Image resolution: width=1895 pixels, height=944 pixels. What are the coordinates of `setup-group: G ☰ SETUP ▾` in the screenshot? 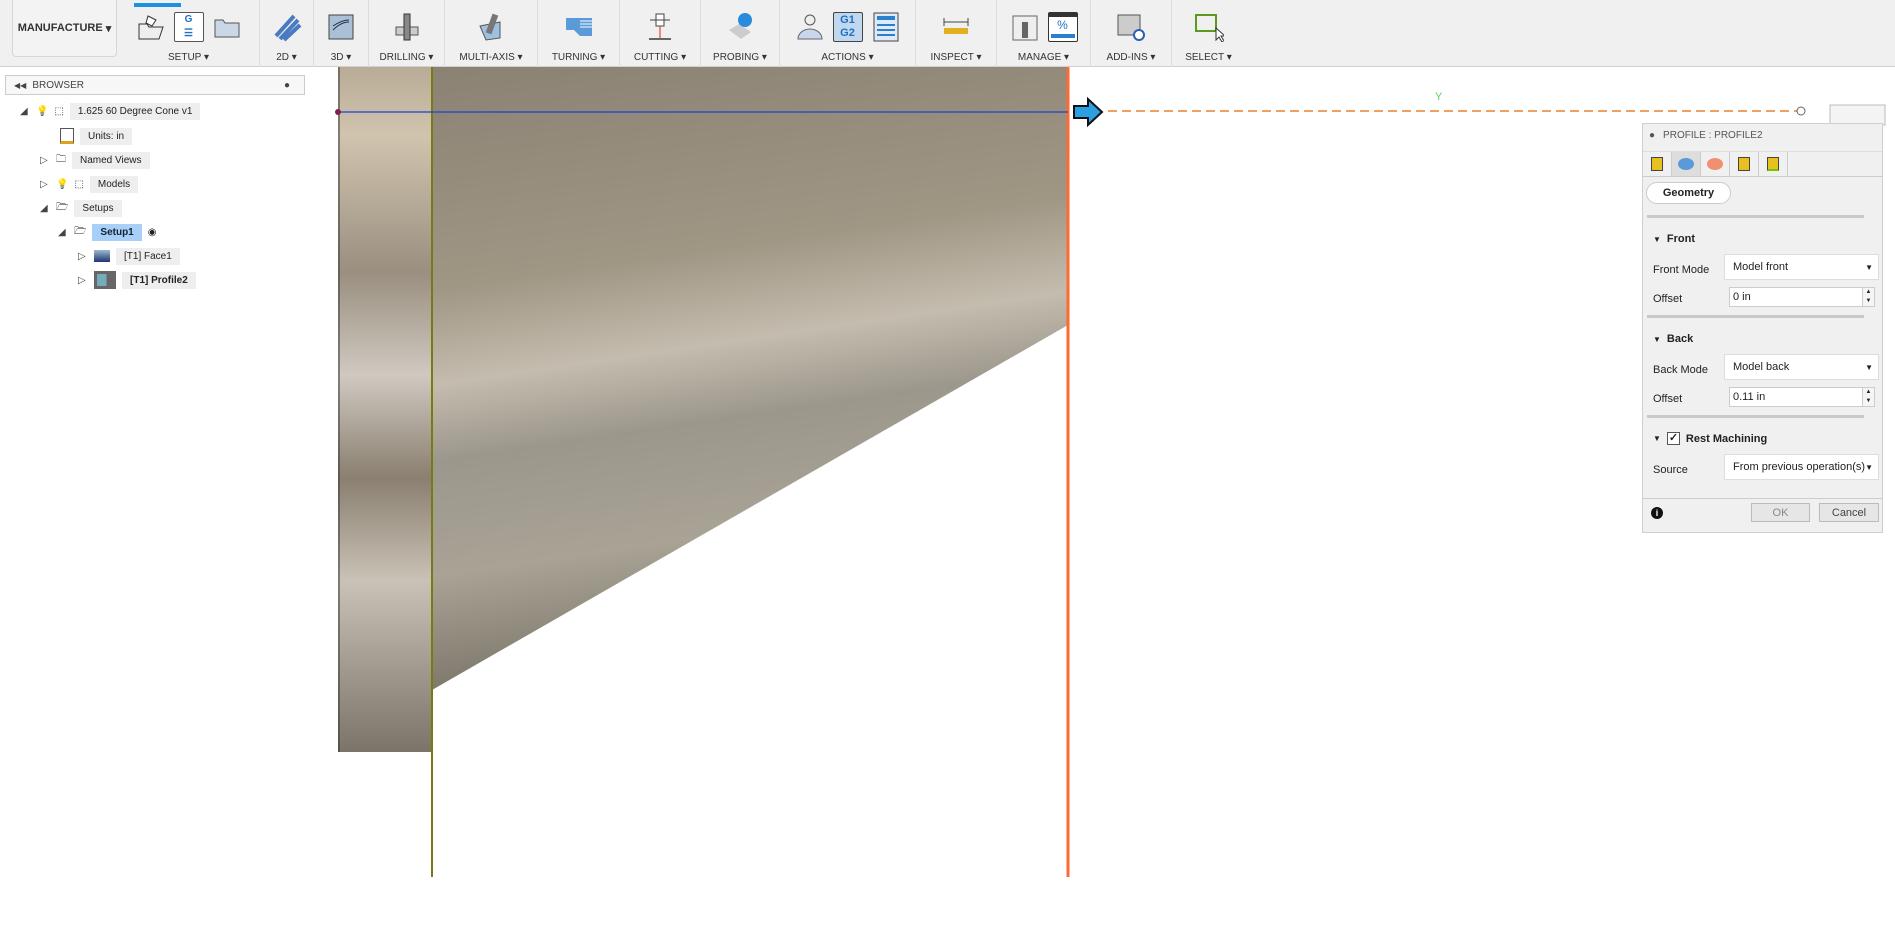 It's located at (189, 33).